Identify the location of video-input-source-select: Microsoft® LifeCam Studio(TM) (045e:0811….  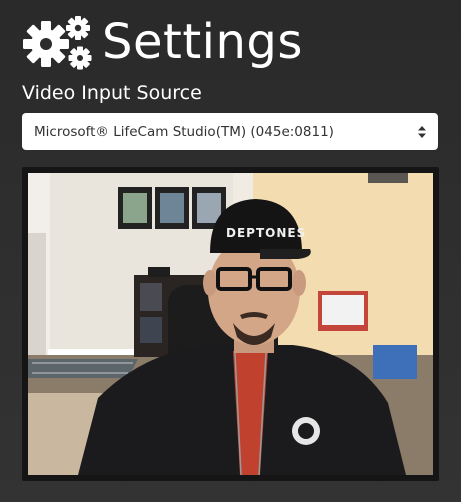
(230, 131).